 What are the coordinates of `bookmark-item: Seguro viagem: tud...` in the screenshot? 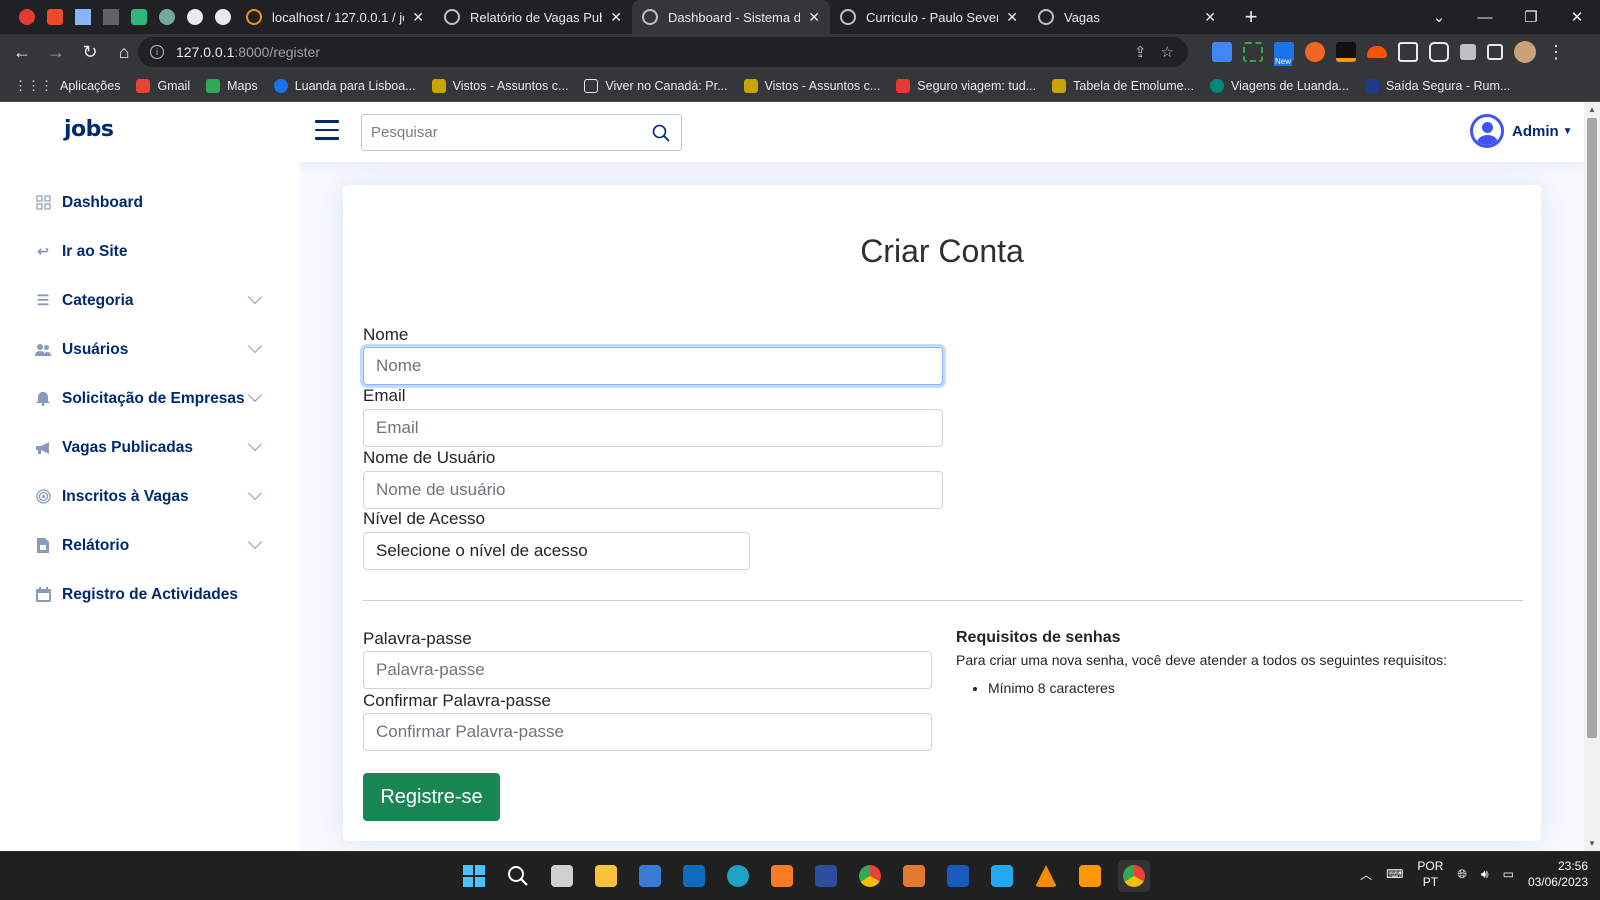 It's located at (966, 85).